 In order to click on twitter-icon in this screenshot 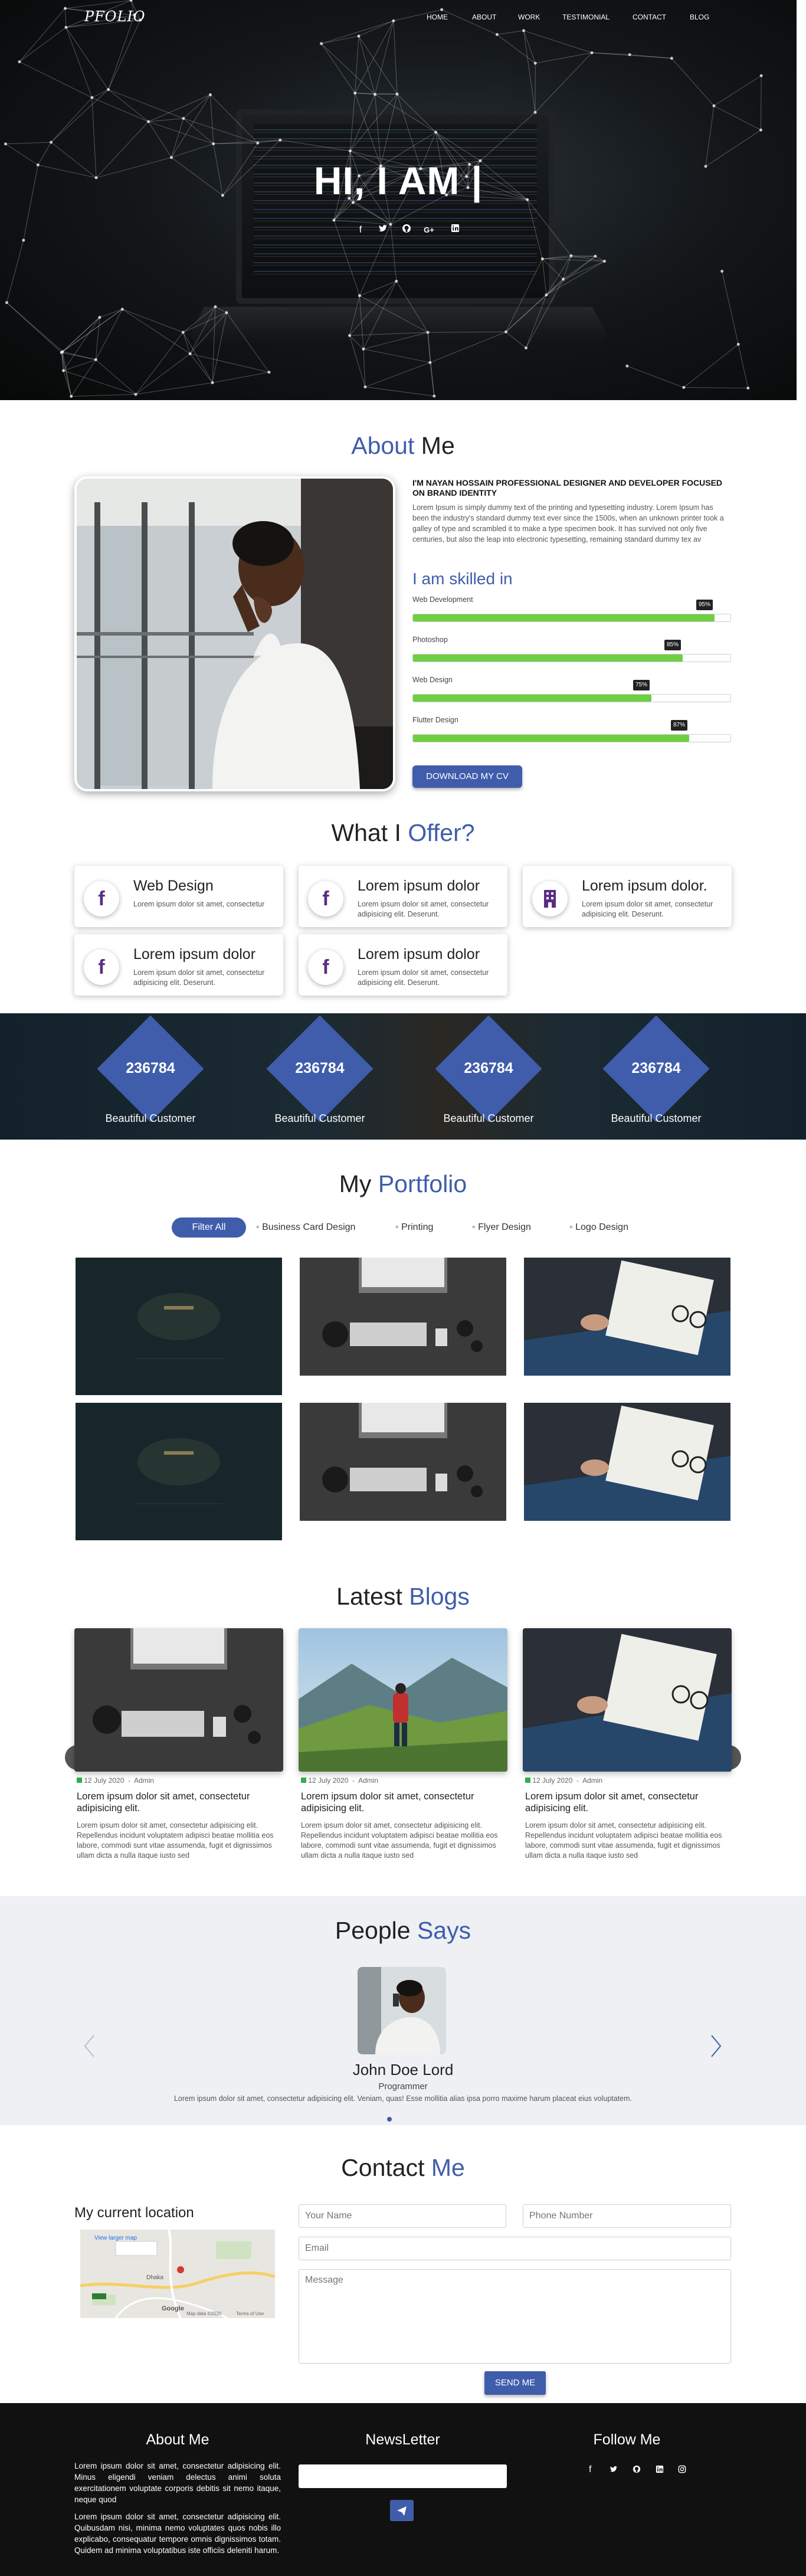, I will do `click(382, 231)`.